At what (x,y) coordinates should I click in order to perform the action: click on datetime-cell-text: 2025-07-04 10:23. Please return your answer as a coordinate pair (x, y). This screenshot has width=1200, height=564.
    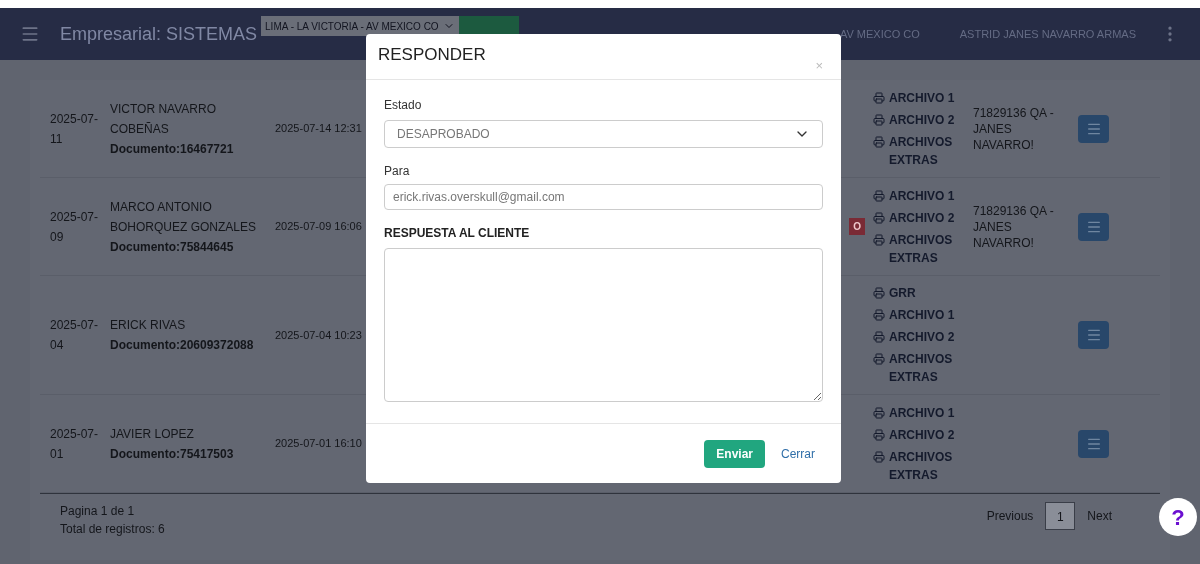
    Looking at the image, I should click on (319, 335).